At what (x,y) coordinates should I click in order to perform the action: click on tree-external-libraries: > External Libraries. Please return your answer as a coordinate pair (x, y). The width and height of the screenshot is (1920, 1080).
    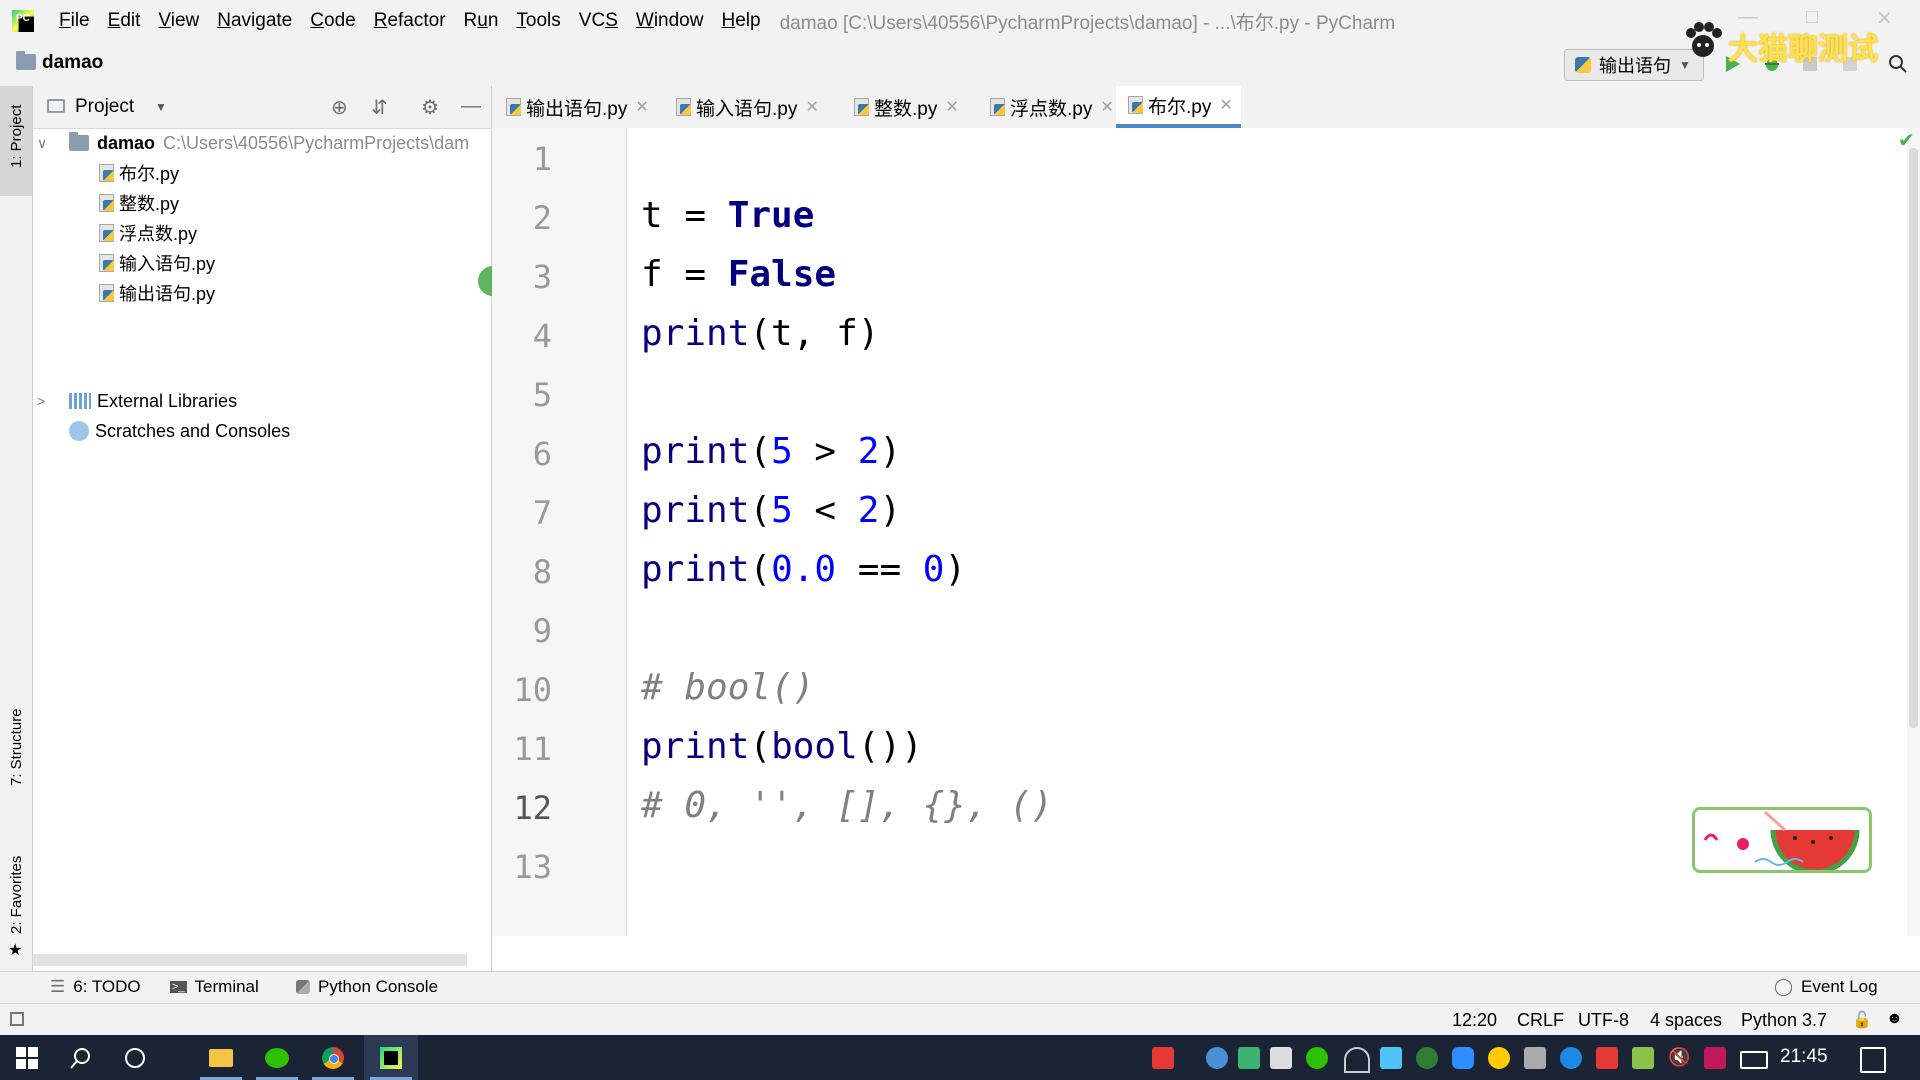
    Looking at the image, I should click on (137, 401).